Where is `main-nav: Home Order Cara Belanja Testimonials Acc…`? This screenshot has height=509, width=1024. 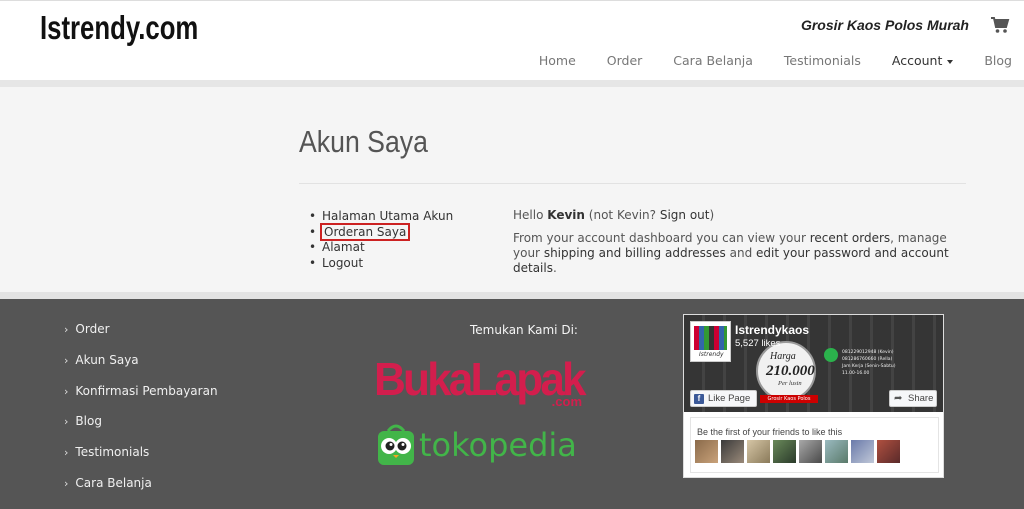
main-nav: Home Order Cara Belanja Testimonials Acc… is located at coordinates (760, 60).